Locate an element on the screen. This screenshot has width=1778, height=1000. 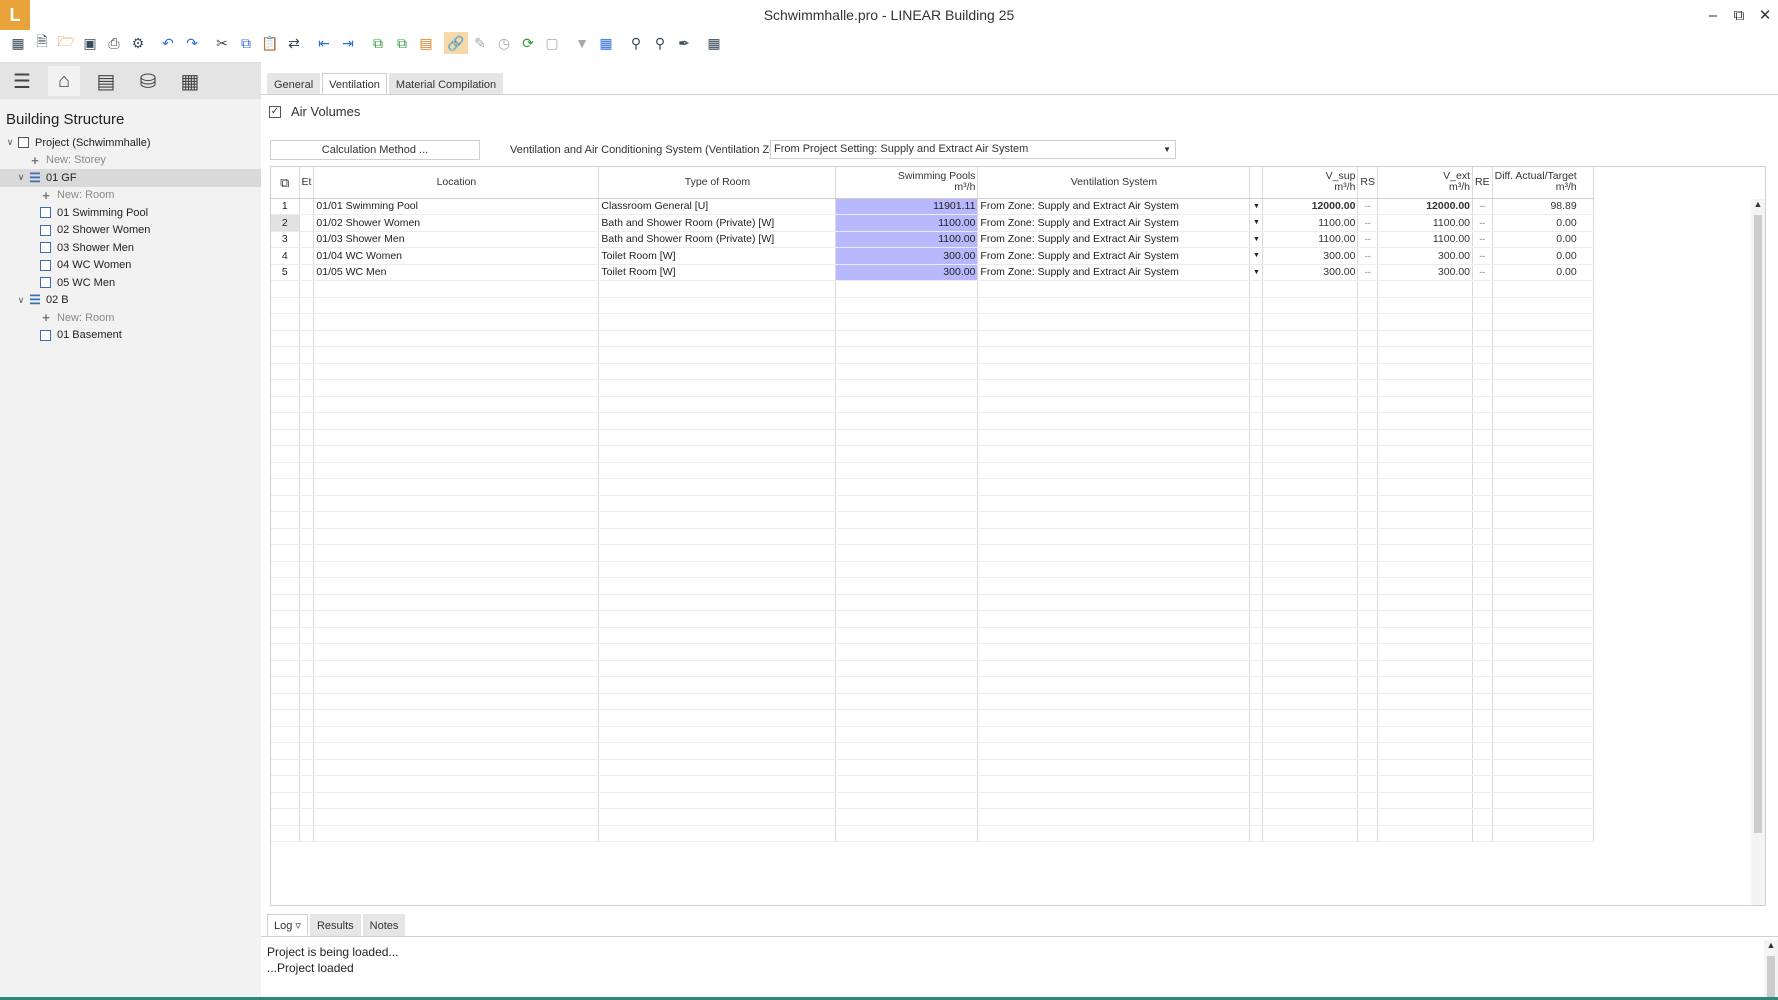
tree-item: + New: Room is located at coordinates (130, 196).